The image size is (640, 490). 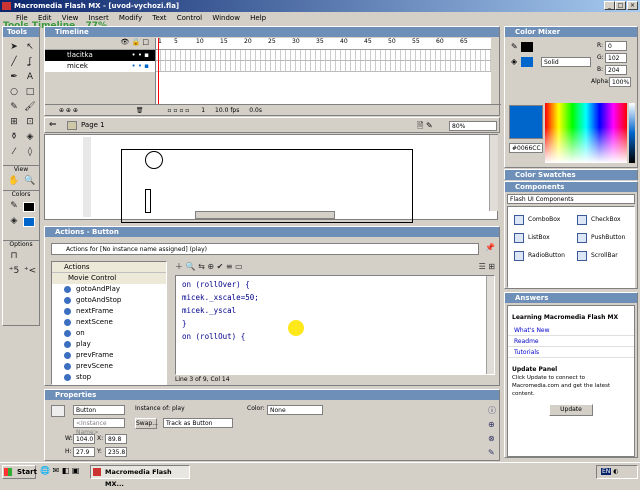 I want to click on line-tool-icon: ╱, so click(x=14, y=62).